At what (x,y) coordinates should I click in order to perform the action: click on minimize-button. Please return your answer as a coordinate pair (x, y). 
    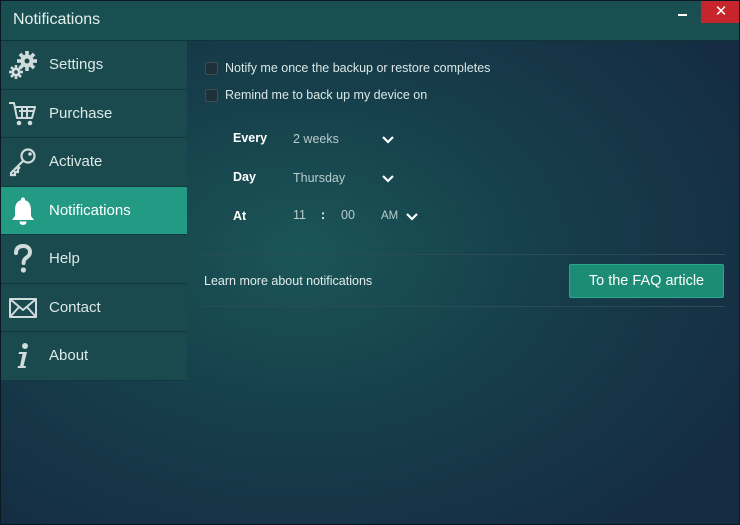
    Looking at the image, I should click on (683, 12).